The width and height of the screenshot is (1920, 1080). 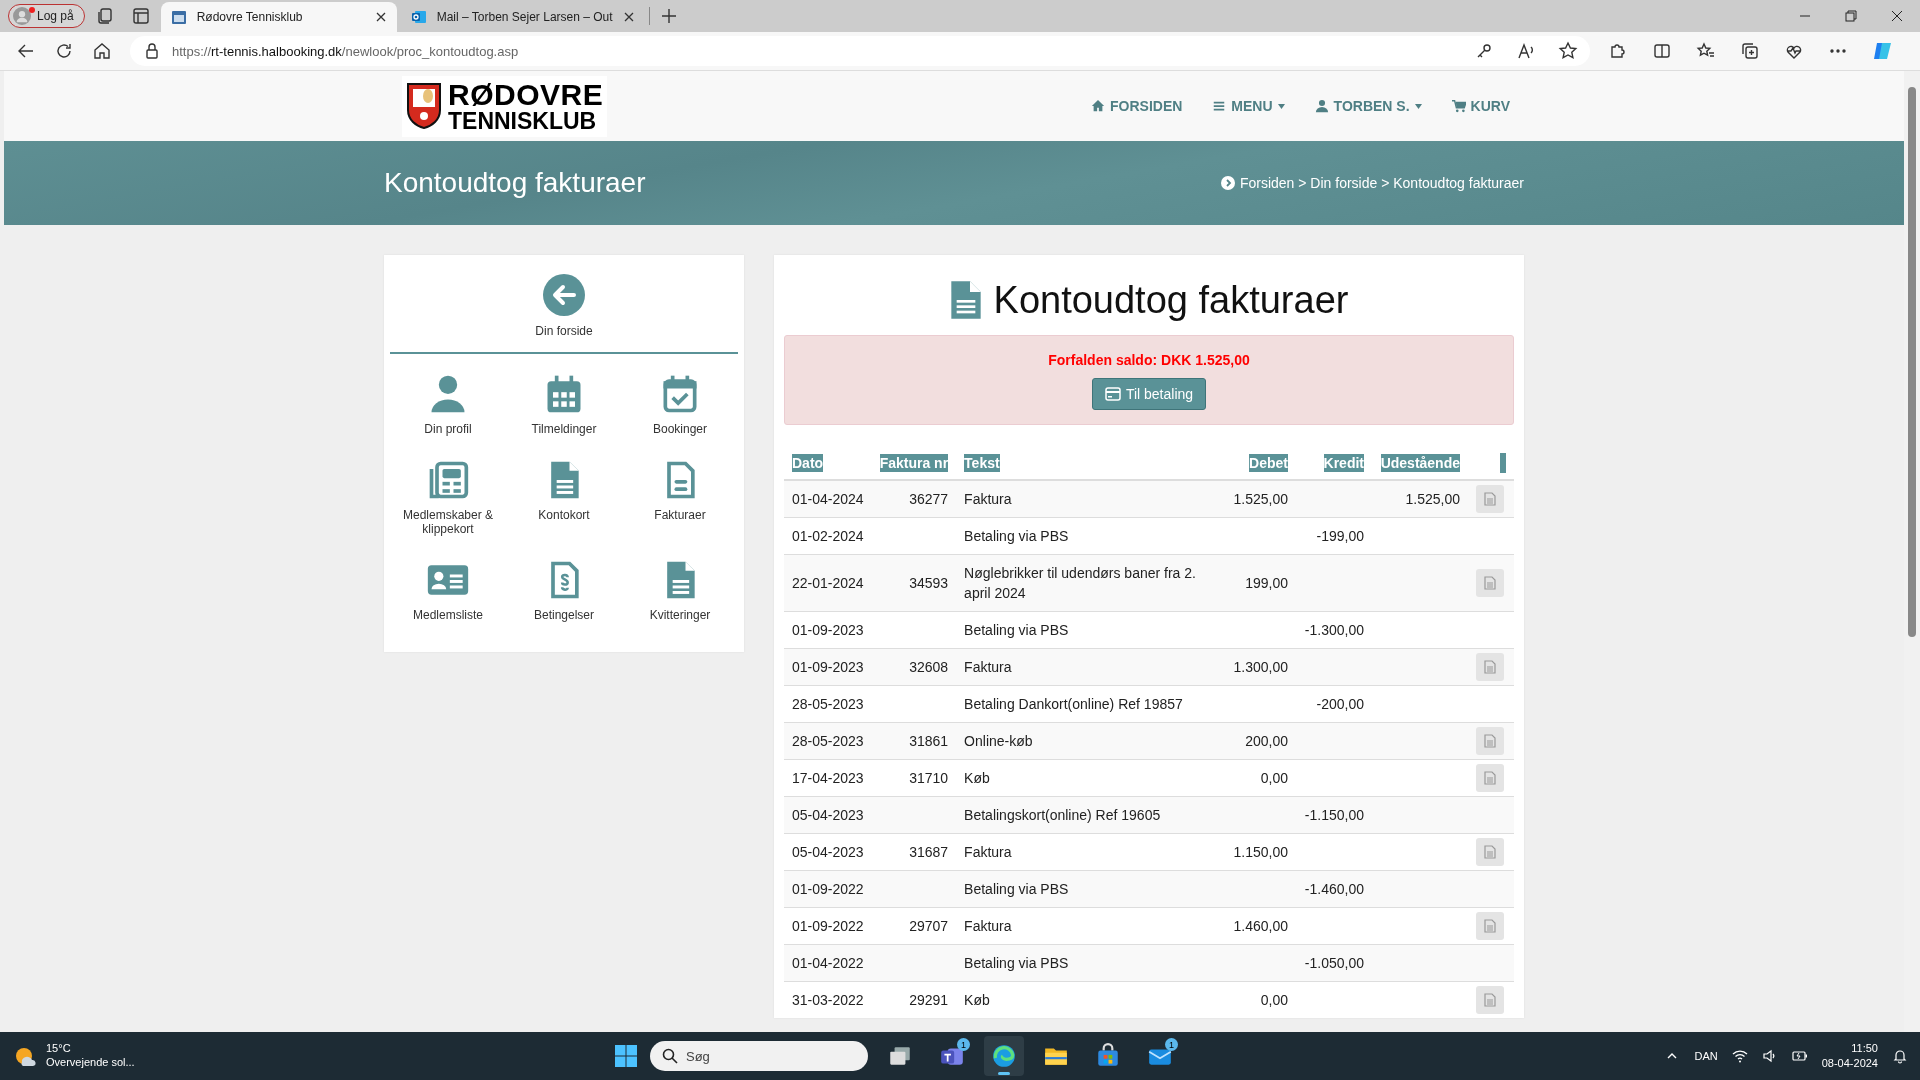 What do you see at coordinates (828, 999) in the screenshot?
I see `table-cell: 31-03-2022` at bounding box center [828, 999].